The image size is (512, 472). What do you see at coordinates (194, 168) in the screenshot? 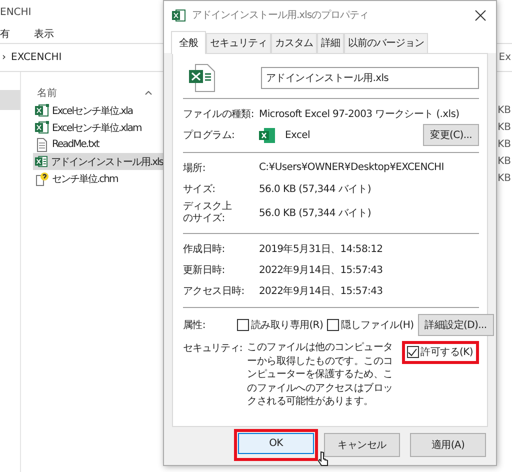
I see `field-label: 場所:` at bounding box center [194, 168].